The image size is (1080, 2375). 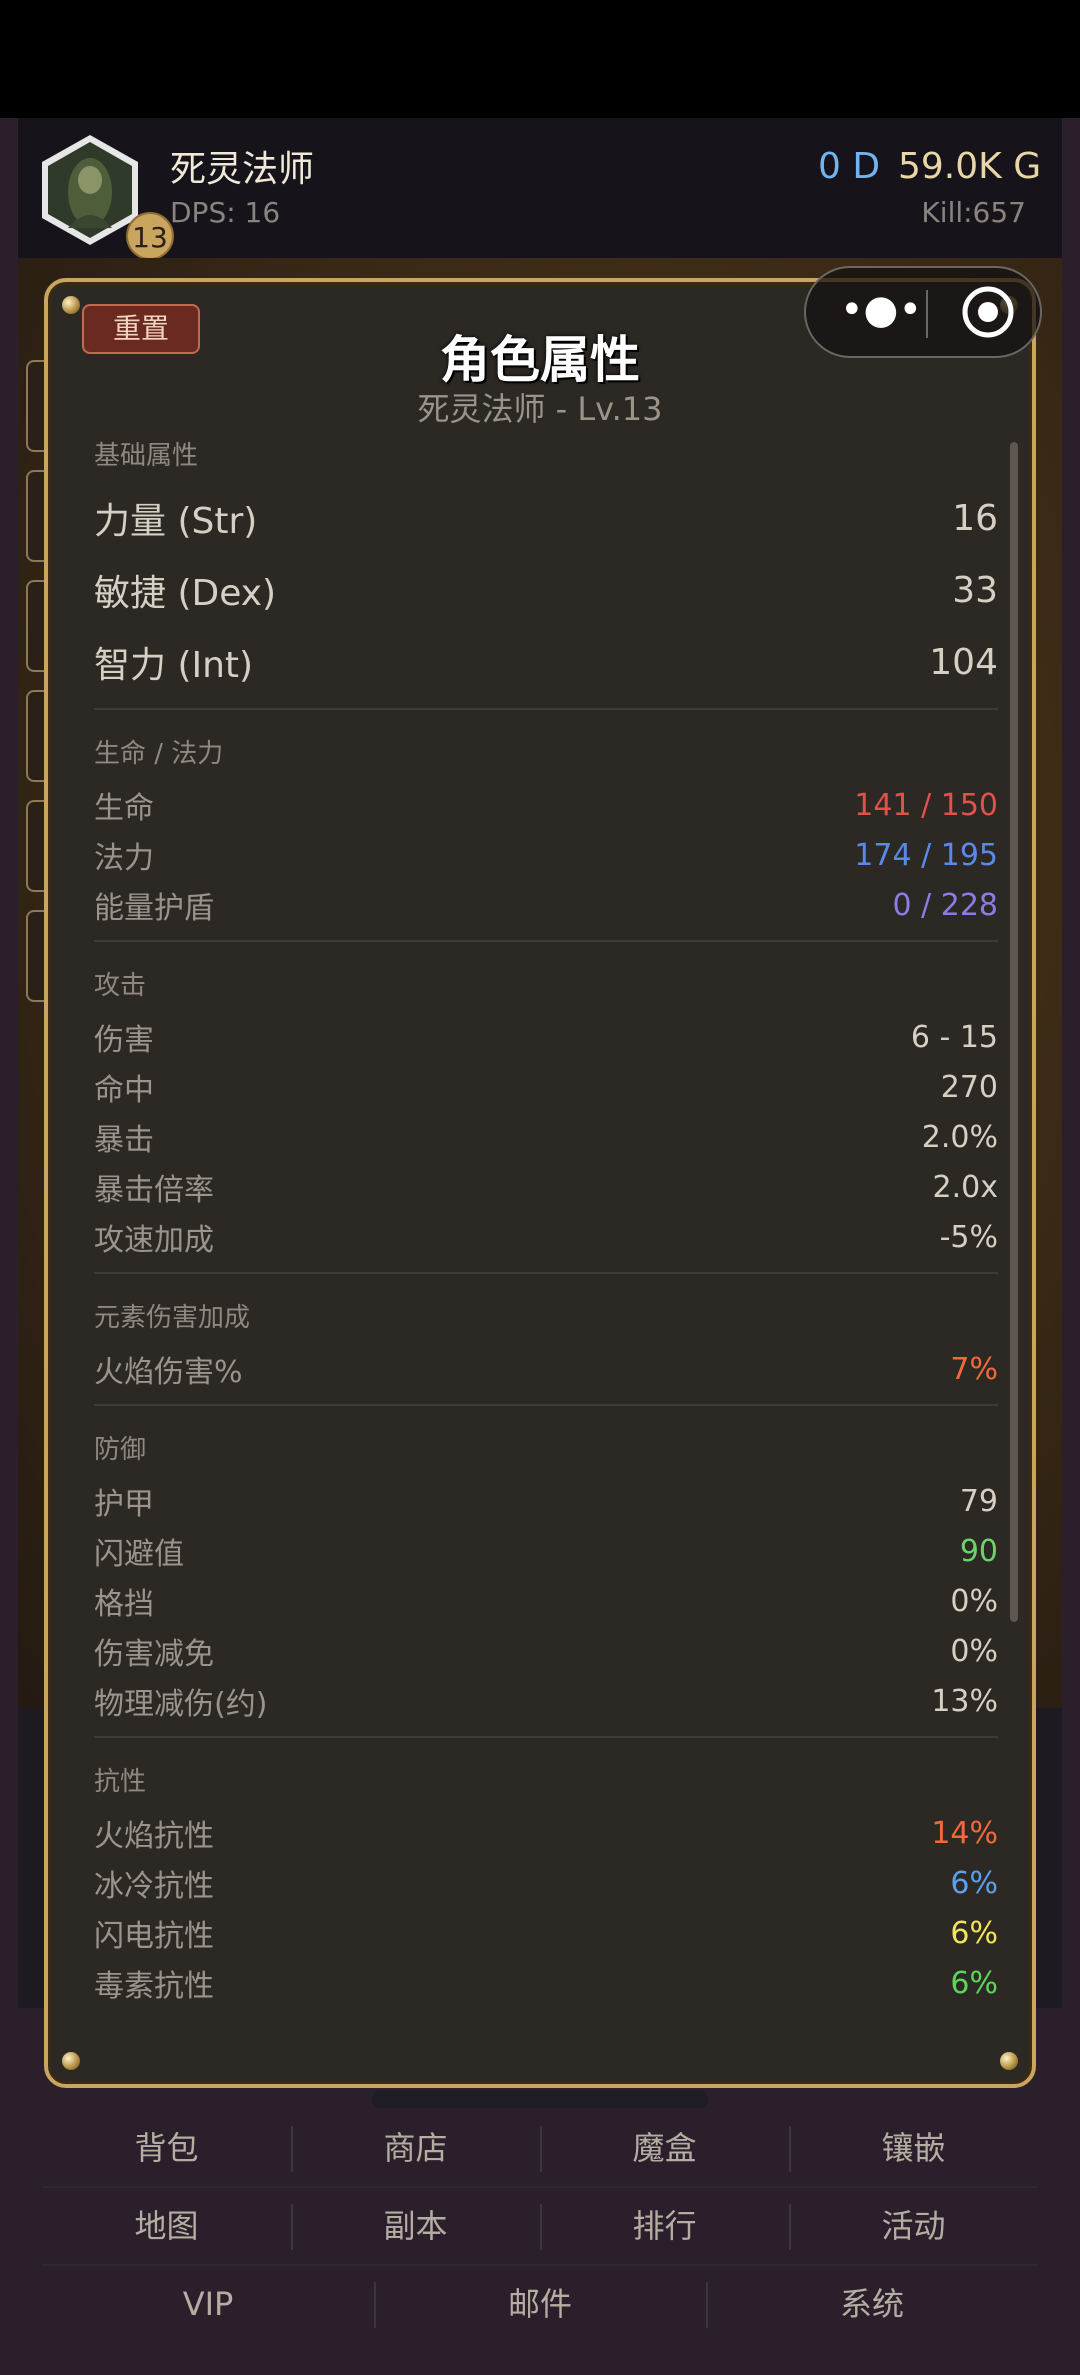 I want to click on nav-bag: 背包, so click(x=166, y=2148).